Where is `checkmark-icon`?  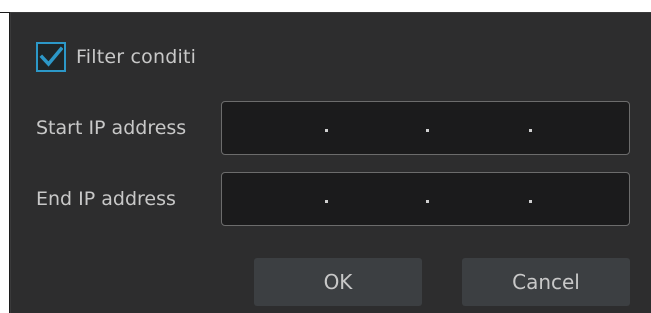
checkmark-icon is located at coordinates (51, 56).